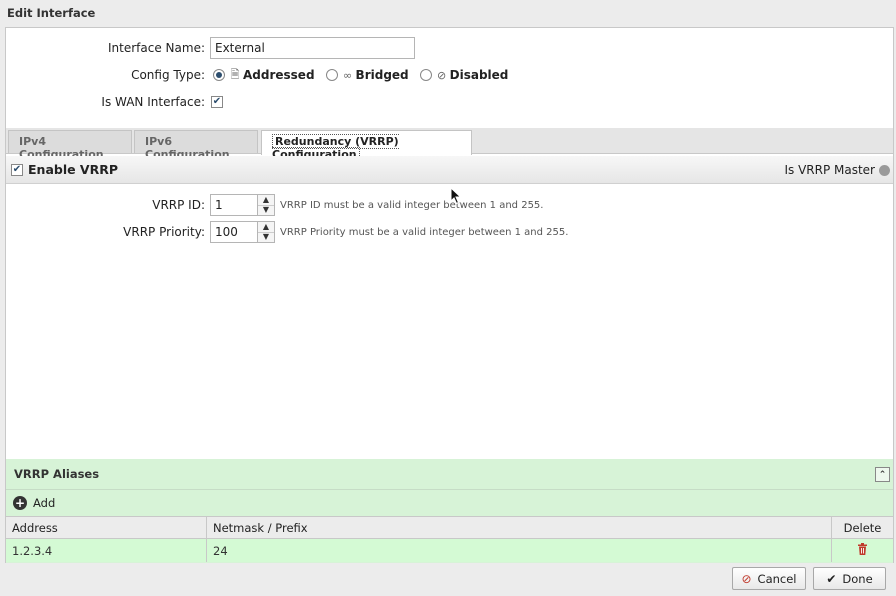  Describe the element at coordinates (829, 170) in the screenshot. I see `vrrp-master-label: Is VRRP Master` at that location.